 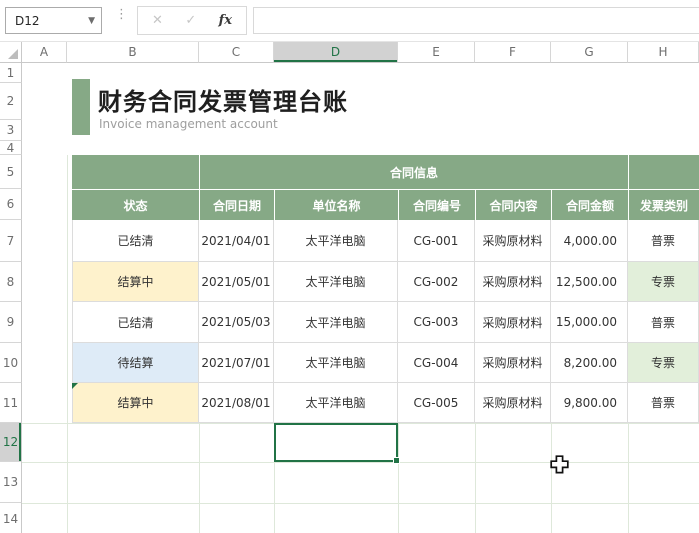 What do you see at coordinates (236, 52) in the screenshot?
I see `column-header-C: C` at bounding box center [236, 52].